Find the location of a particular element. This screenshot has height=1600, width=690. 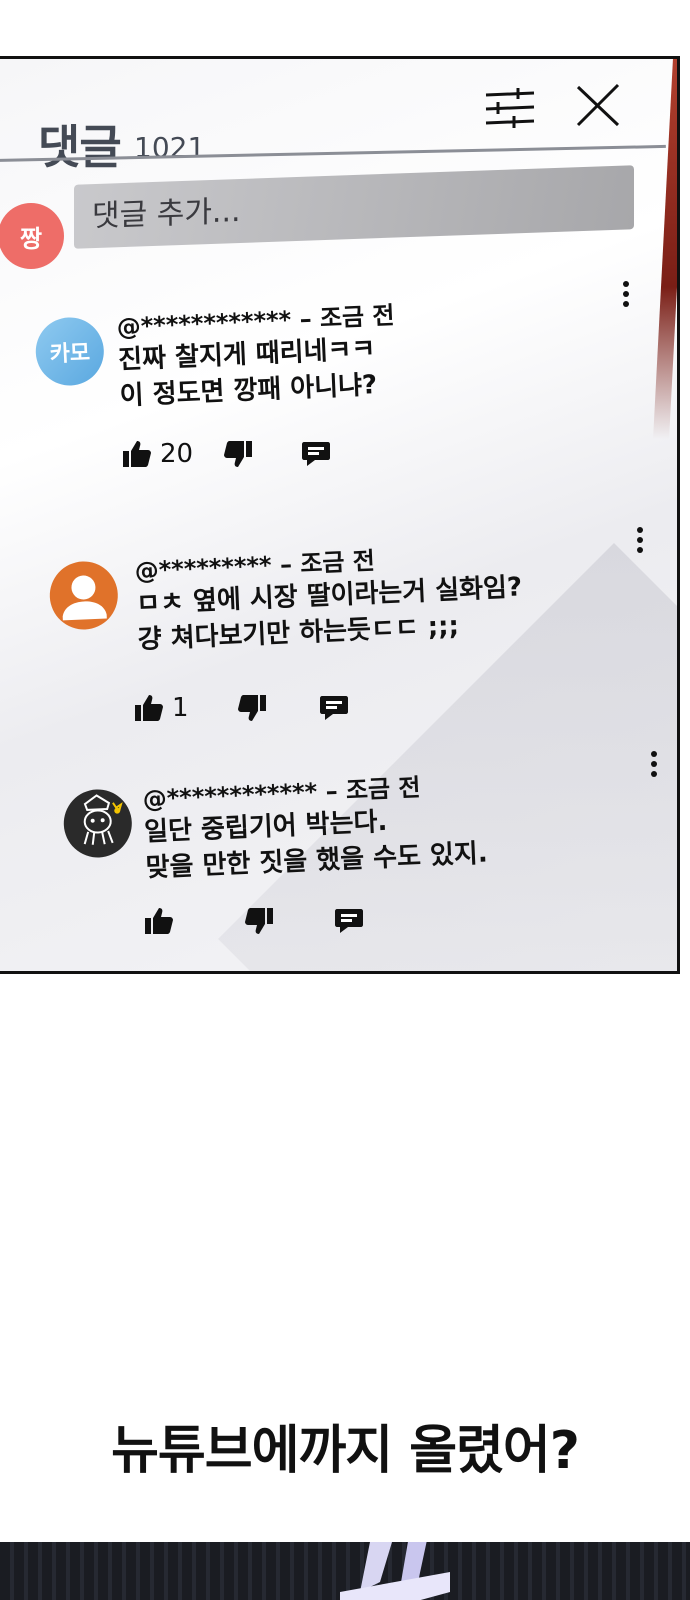

like-button: 20 is located at coordinates (157, 454).